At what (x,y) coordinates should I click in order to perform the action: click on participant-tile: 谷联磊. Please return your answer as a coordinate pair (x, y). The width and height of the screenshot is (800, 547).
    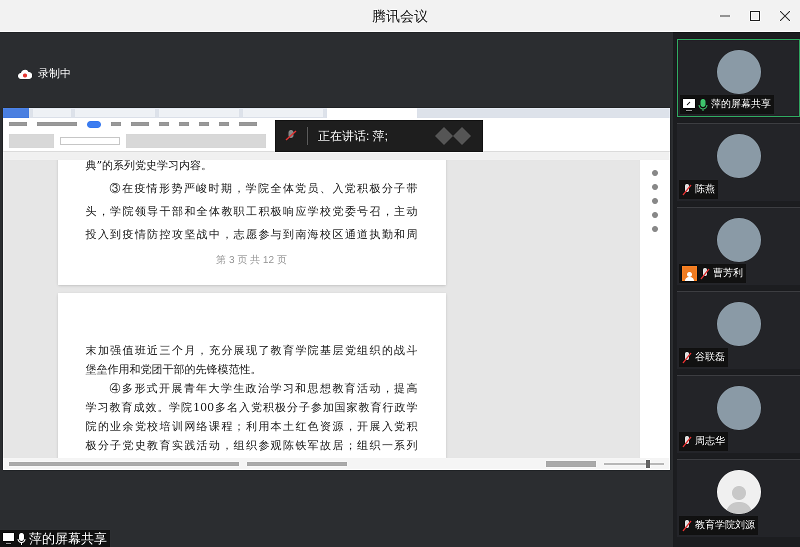
    Looking at the image, I should click on (738, 330).